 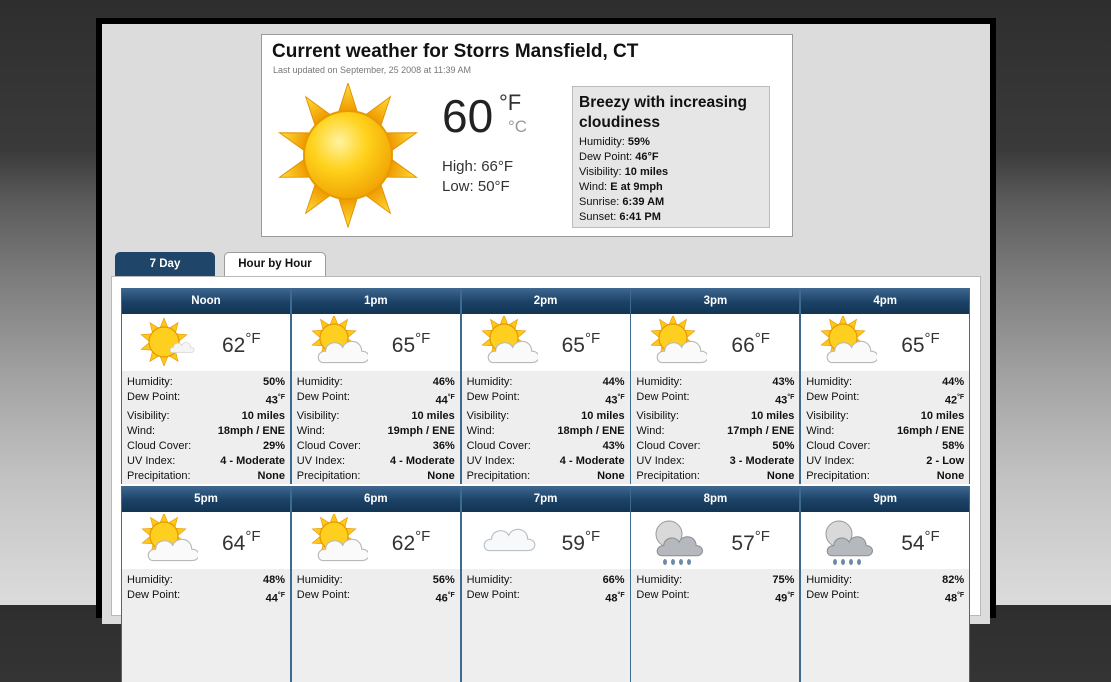 I want to click on detail-row: Wind: 19mph / ENE, so click(x=375, y=430).